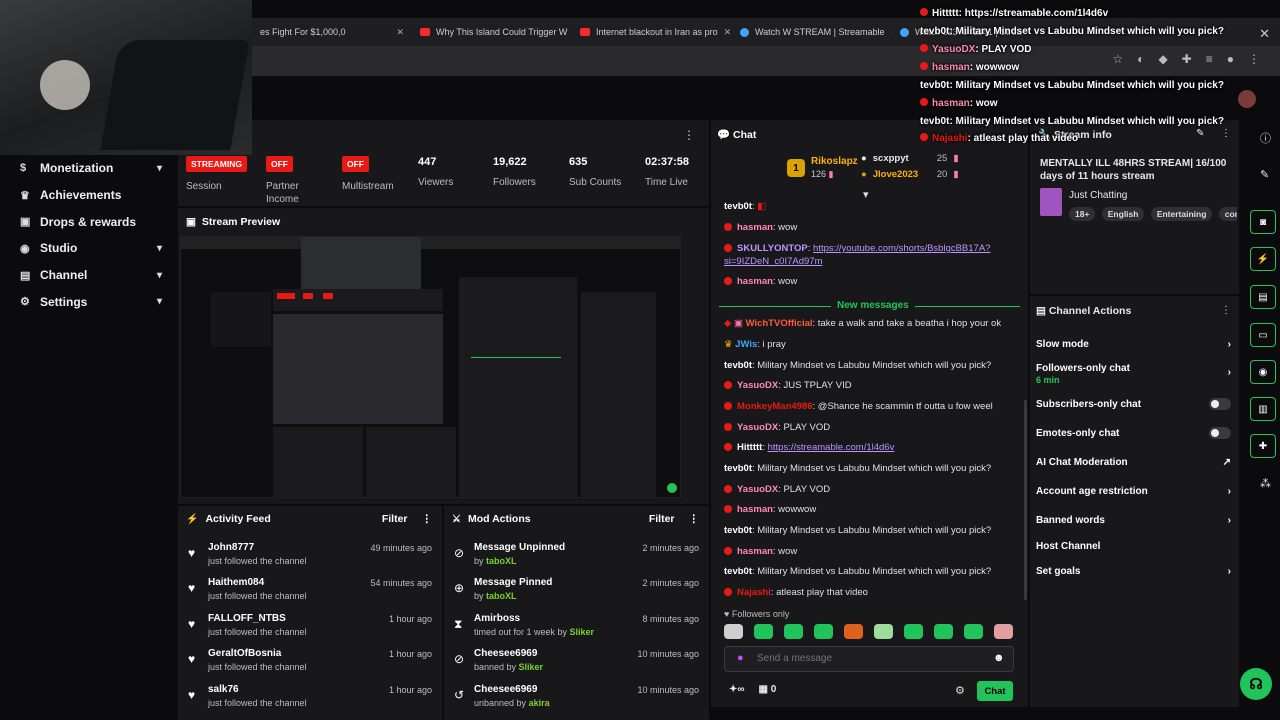 Image resolution: width=1280 pixels, height=720 pixels. Describe the element at coordinates (89, 275) in the screenshot. I see `sidebar-item-channel: ▤ Channel ▾` at that location.